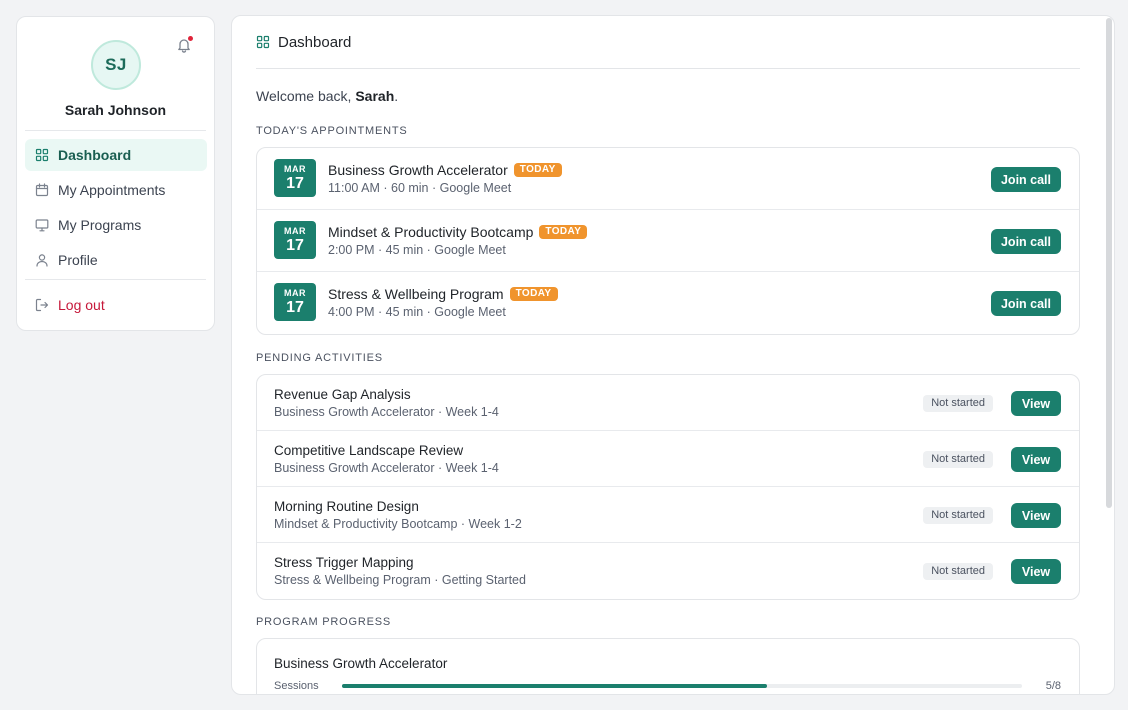 The width and height of the screenshot is (1128, 710). I want to click on calendar-icon, so click(42, 190).